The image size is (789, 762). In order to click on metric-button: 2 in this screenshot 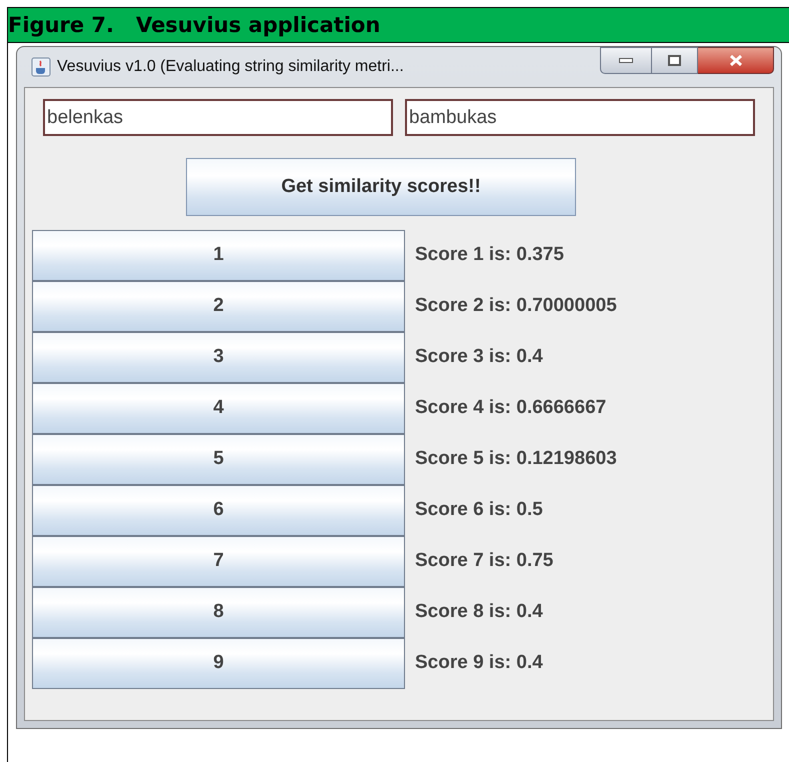, I will do `click(218, 306)`.